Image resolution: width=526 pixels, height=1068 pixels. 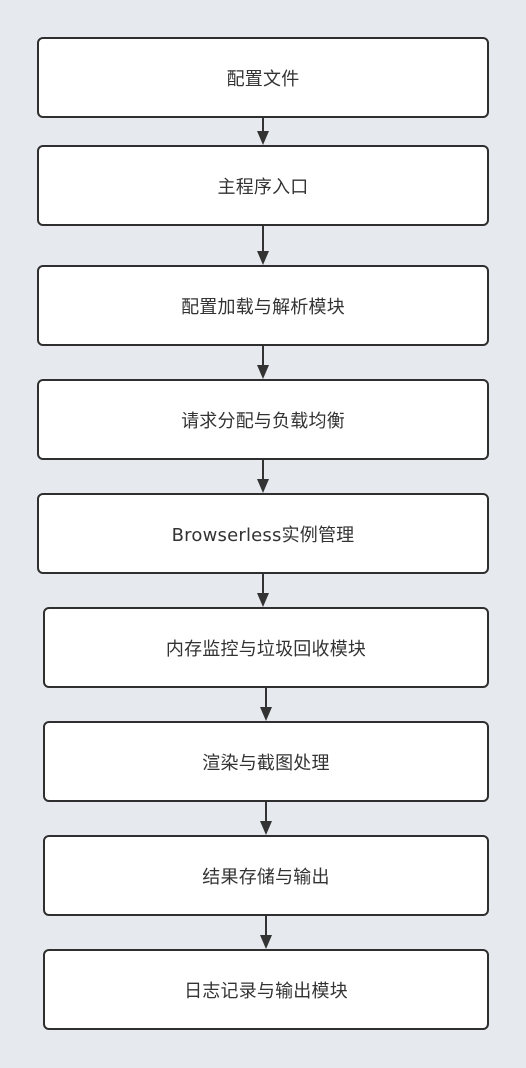 I want to click on arrow-main-entry-to-config-loader, so click(x=263, y=245).